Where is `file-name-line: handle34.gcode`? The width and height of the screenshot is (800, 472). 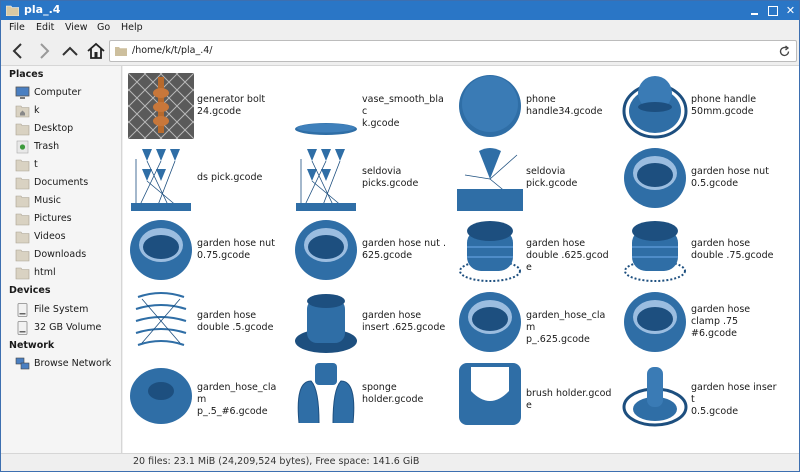 file-name-line: handle34.gcode is located at coordinates (564, 111).